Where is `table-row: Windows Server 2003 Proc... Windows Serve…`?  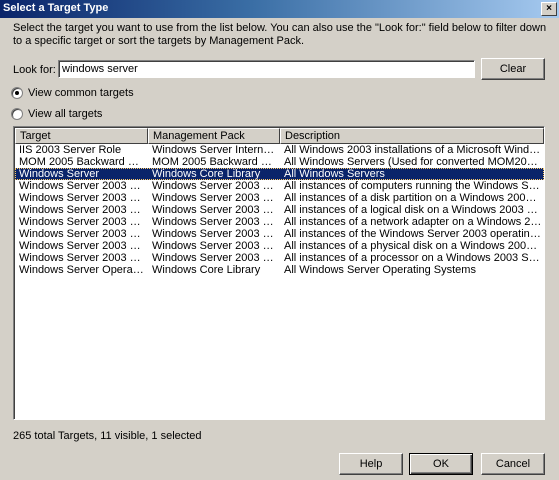 table-row: Windows Server 2003 Proc... Windows Serve… is located at coordinates (279, 258).